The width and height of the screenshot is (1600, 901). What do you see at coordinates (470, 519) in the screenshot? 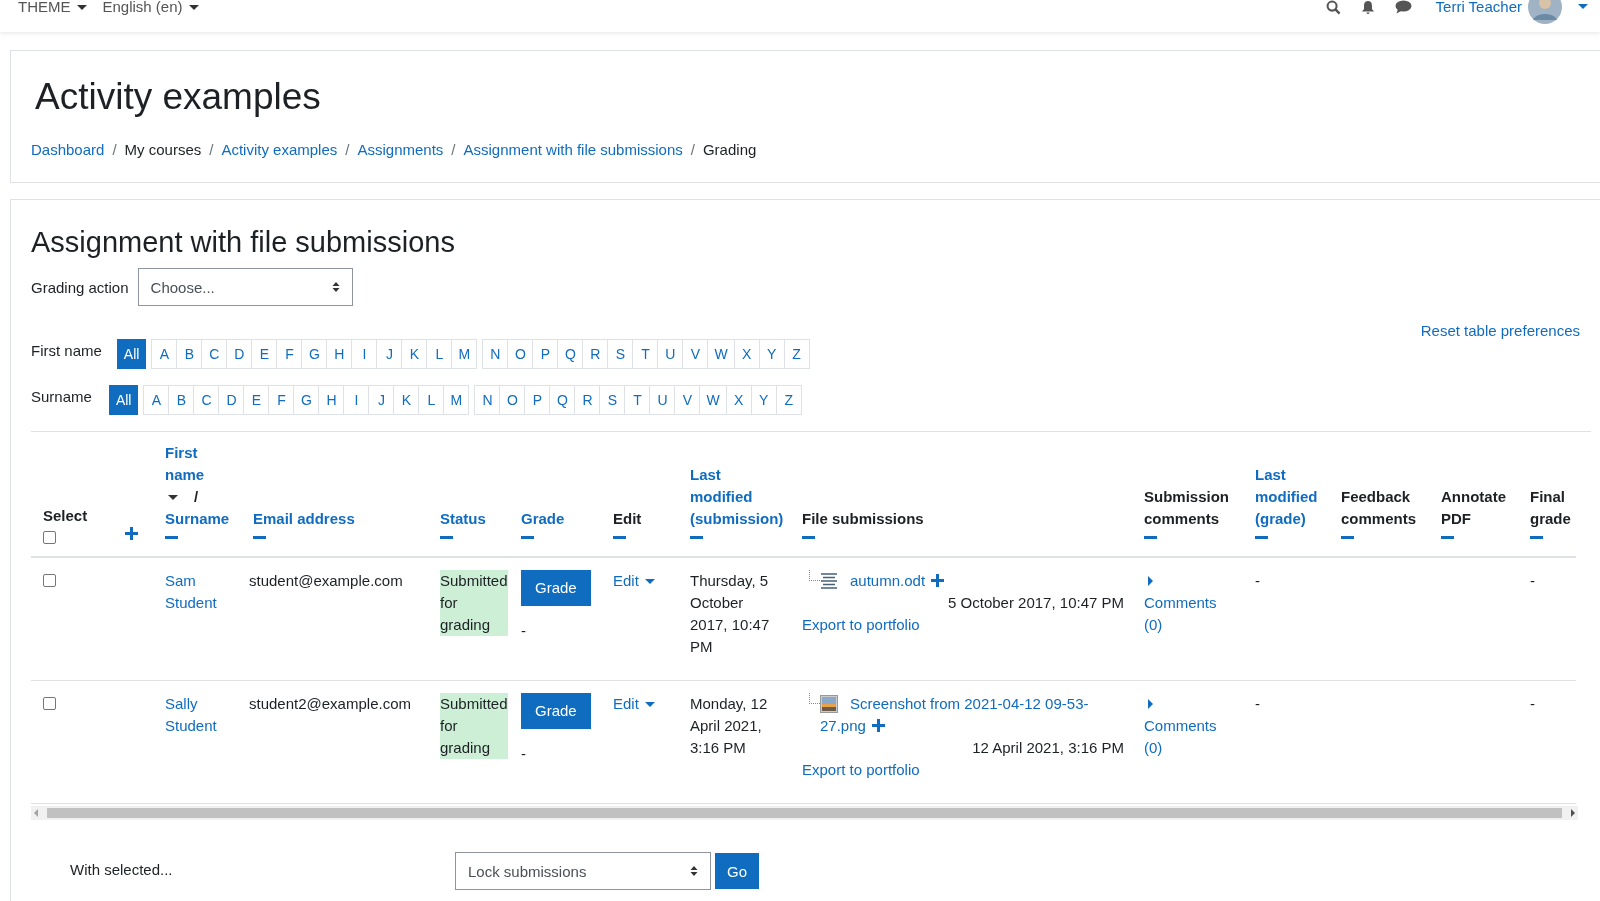
I see `sort-link: Status` at bounding box center [470, 519].